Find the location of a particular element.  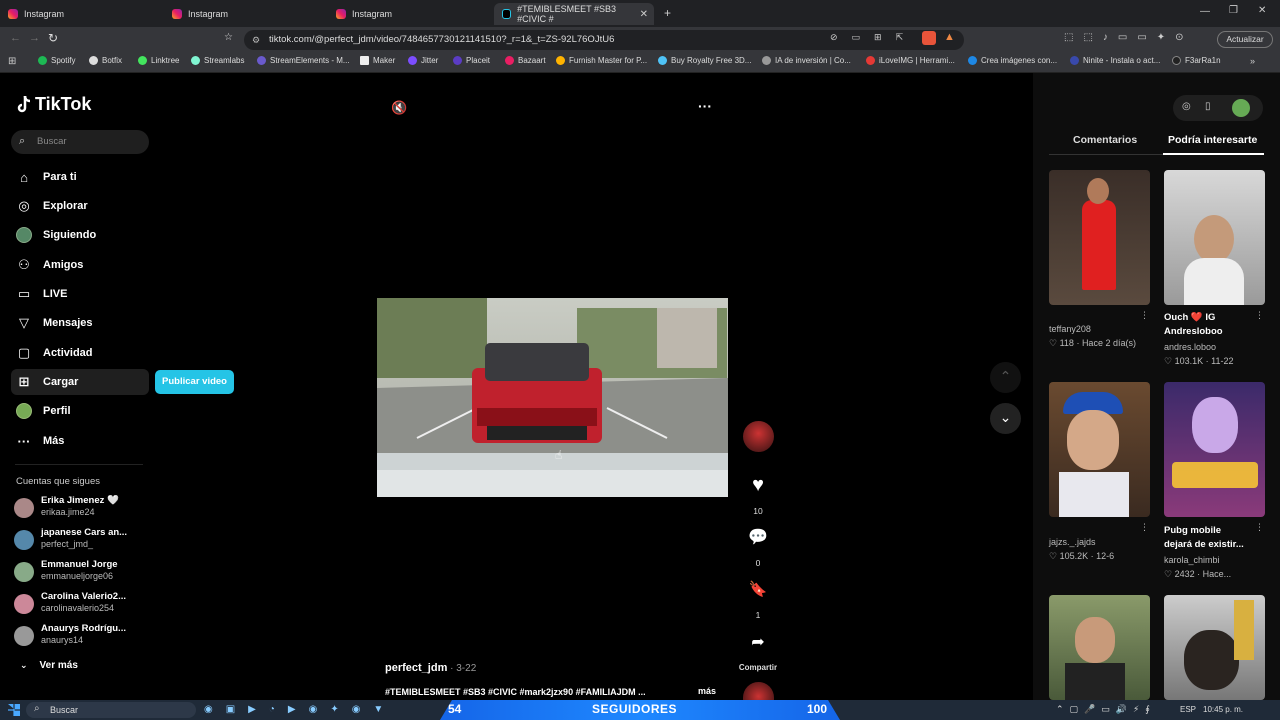

compass-icon: ◎ is located at coordinates (1186, 106).